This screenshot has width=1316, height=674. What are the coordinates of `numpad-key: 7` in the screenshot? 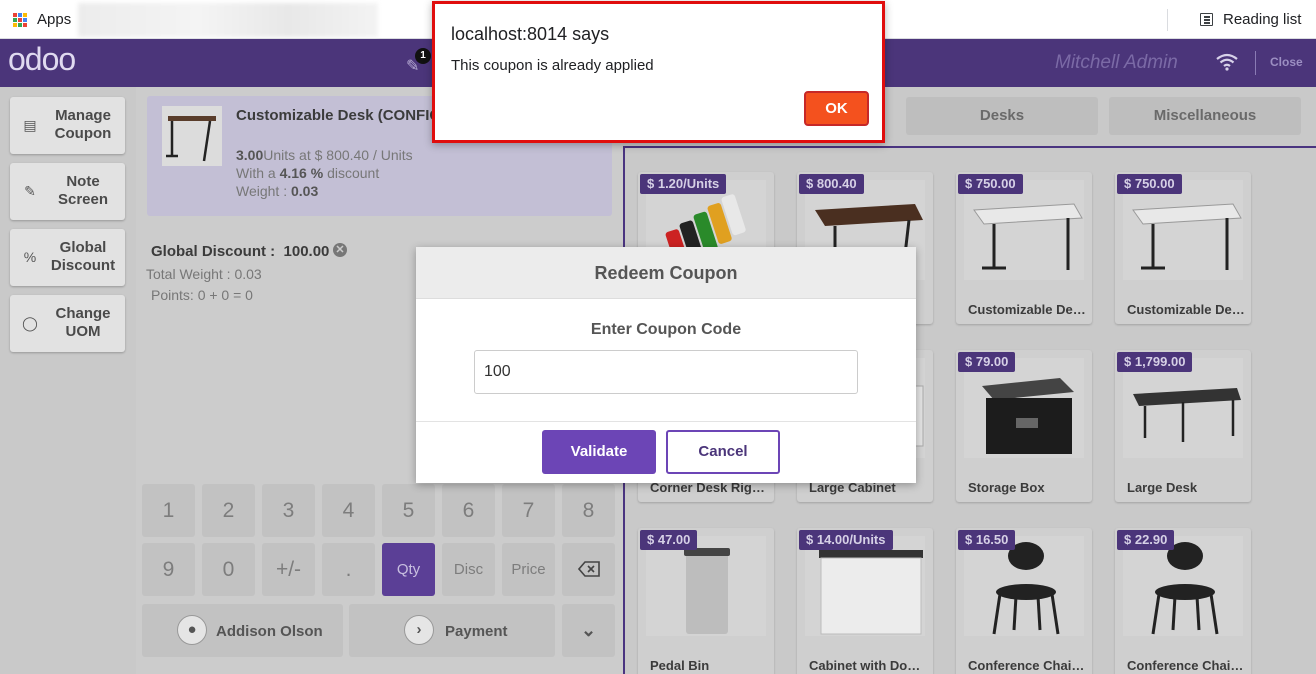 It's located at (528, 510).